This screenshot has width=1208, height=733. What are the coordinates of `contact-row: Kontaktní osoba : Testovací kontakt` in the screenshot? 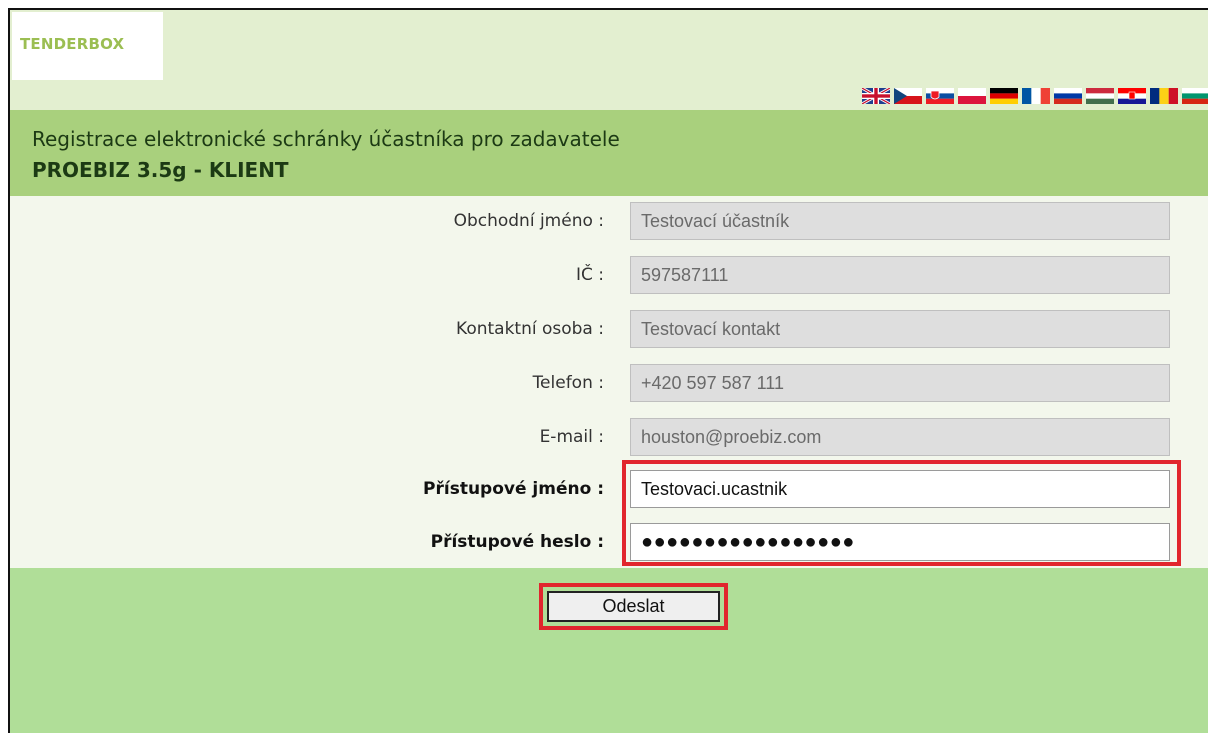 It's located at (609, 330).